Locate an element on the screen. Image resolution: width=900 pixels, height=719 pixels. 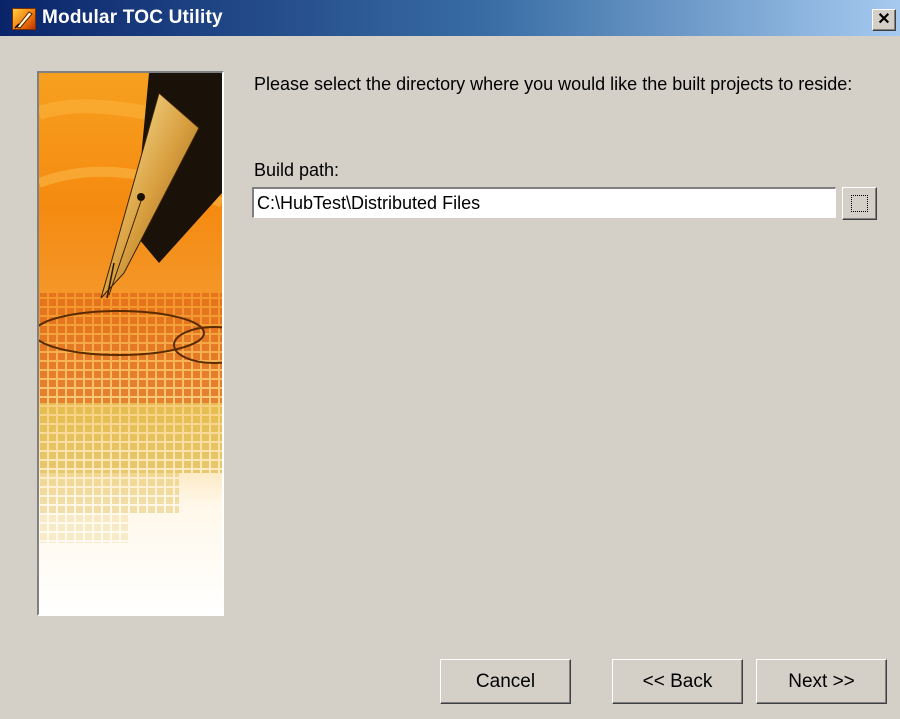
app-quill-icon is located at coordinates (24, 19).